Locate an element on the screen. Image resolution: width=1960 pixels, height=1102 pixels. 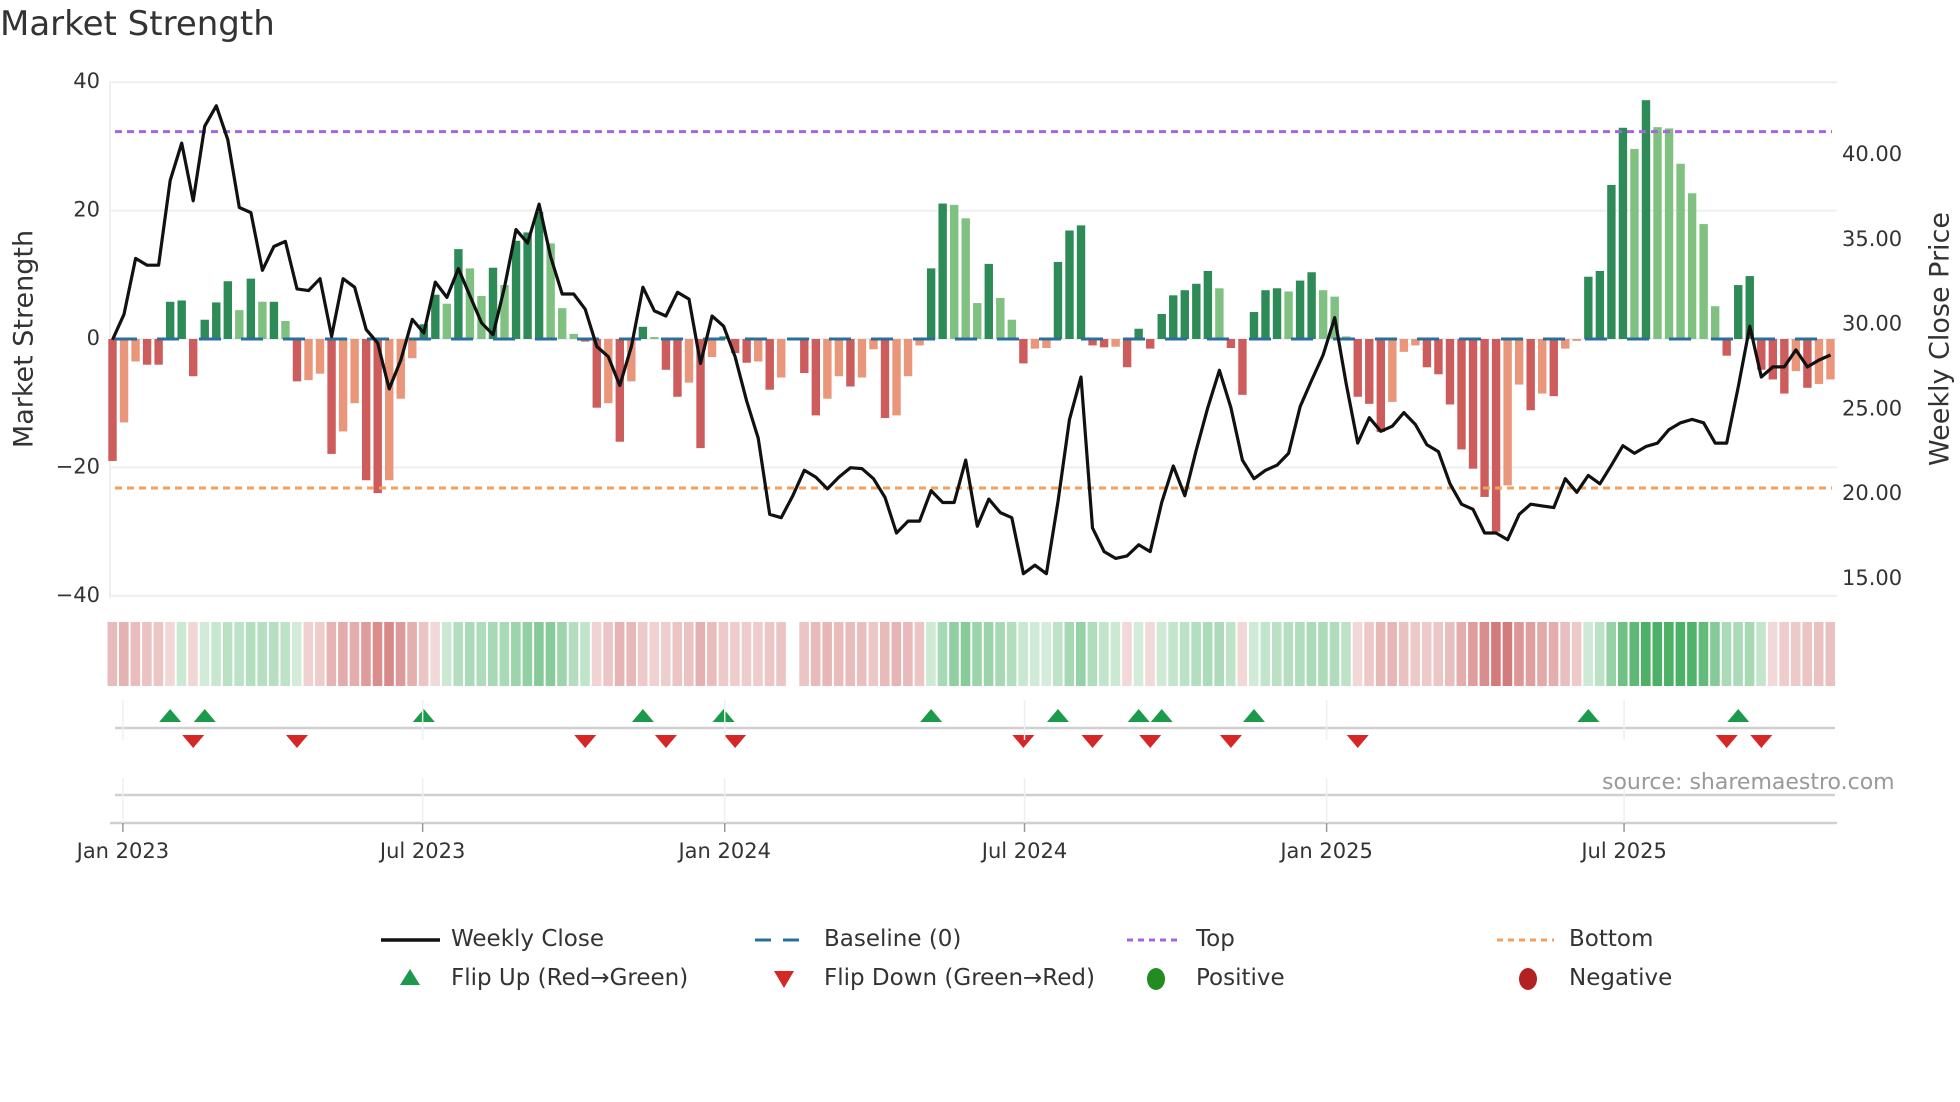
y-tick-label: −40 is located at coordinates (78, 595).